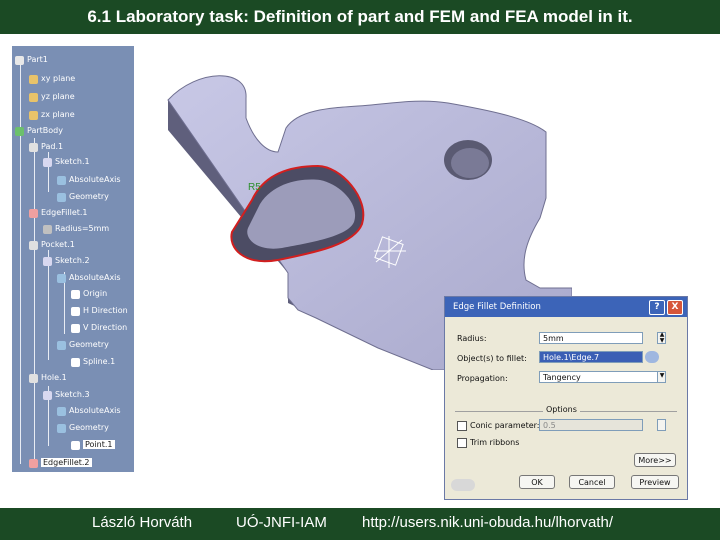 The image size is (720, 540). What do you see at coordinates (33, 147) in the screenshot?
I see `pad-icon` at bounding box center [33, 147].